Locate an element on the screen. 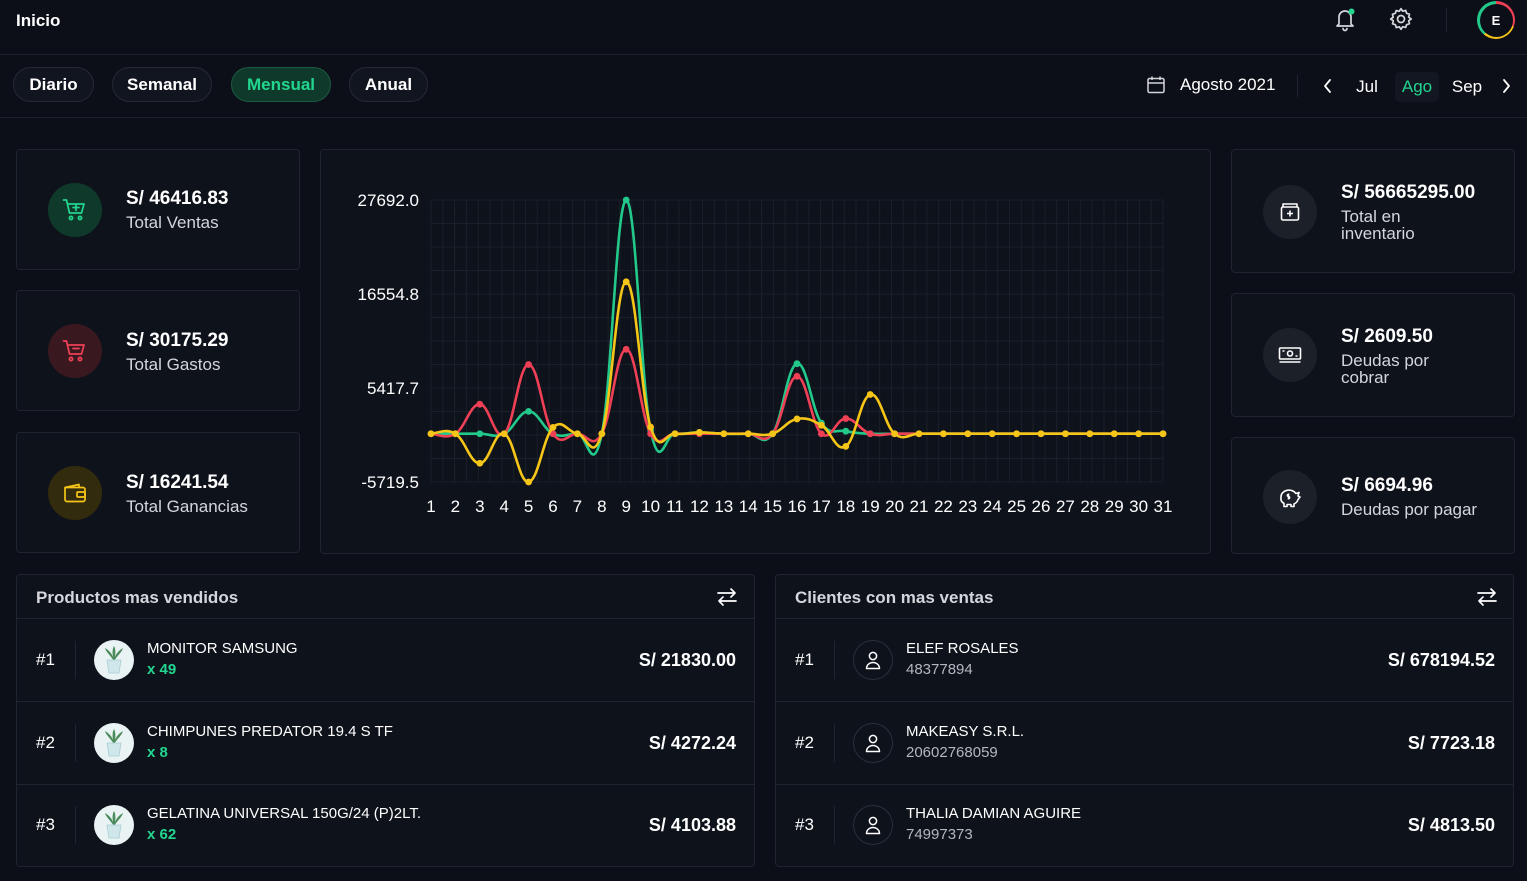 This screenshot has width=1527, height=881. client-amount: S/ 7723.18 is located at coordinates (1451, 743).